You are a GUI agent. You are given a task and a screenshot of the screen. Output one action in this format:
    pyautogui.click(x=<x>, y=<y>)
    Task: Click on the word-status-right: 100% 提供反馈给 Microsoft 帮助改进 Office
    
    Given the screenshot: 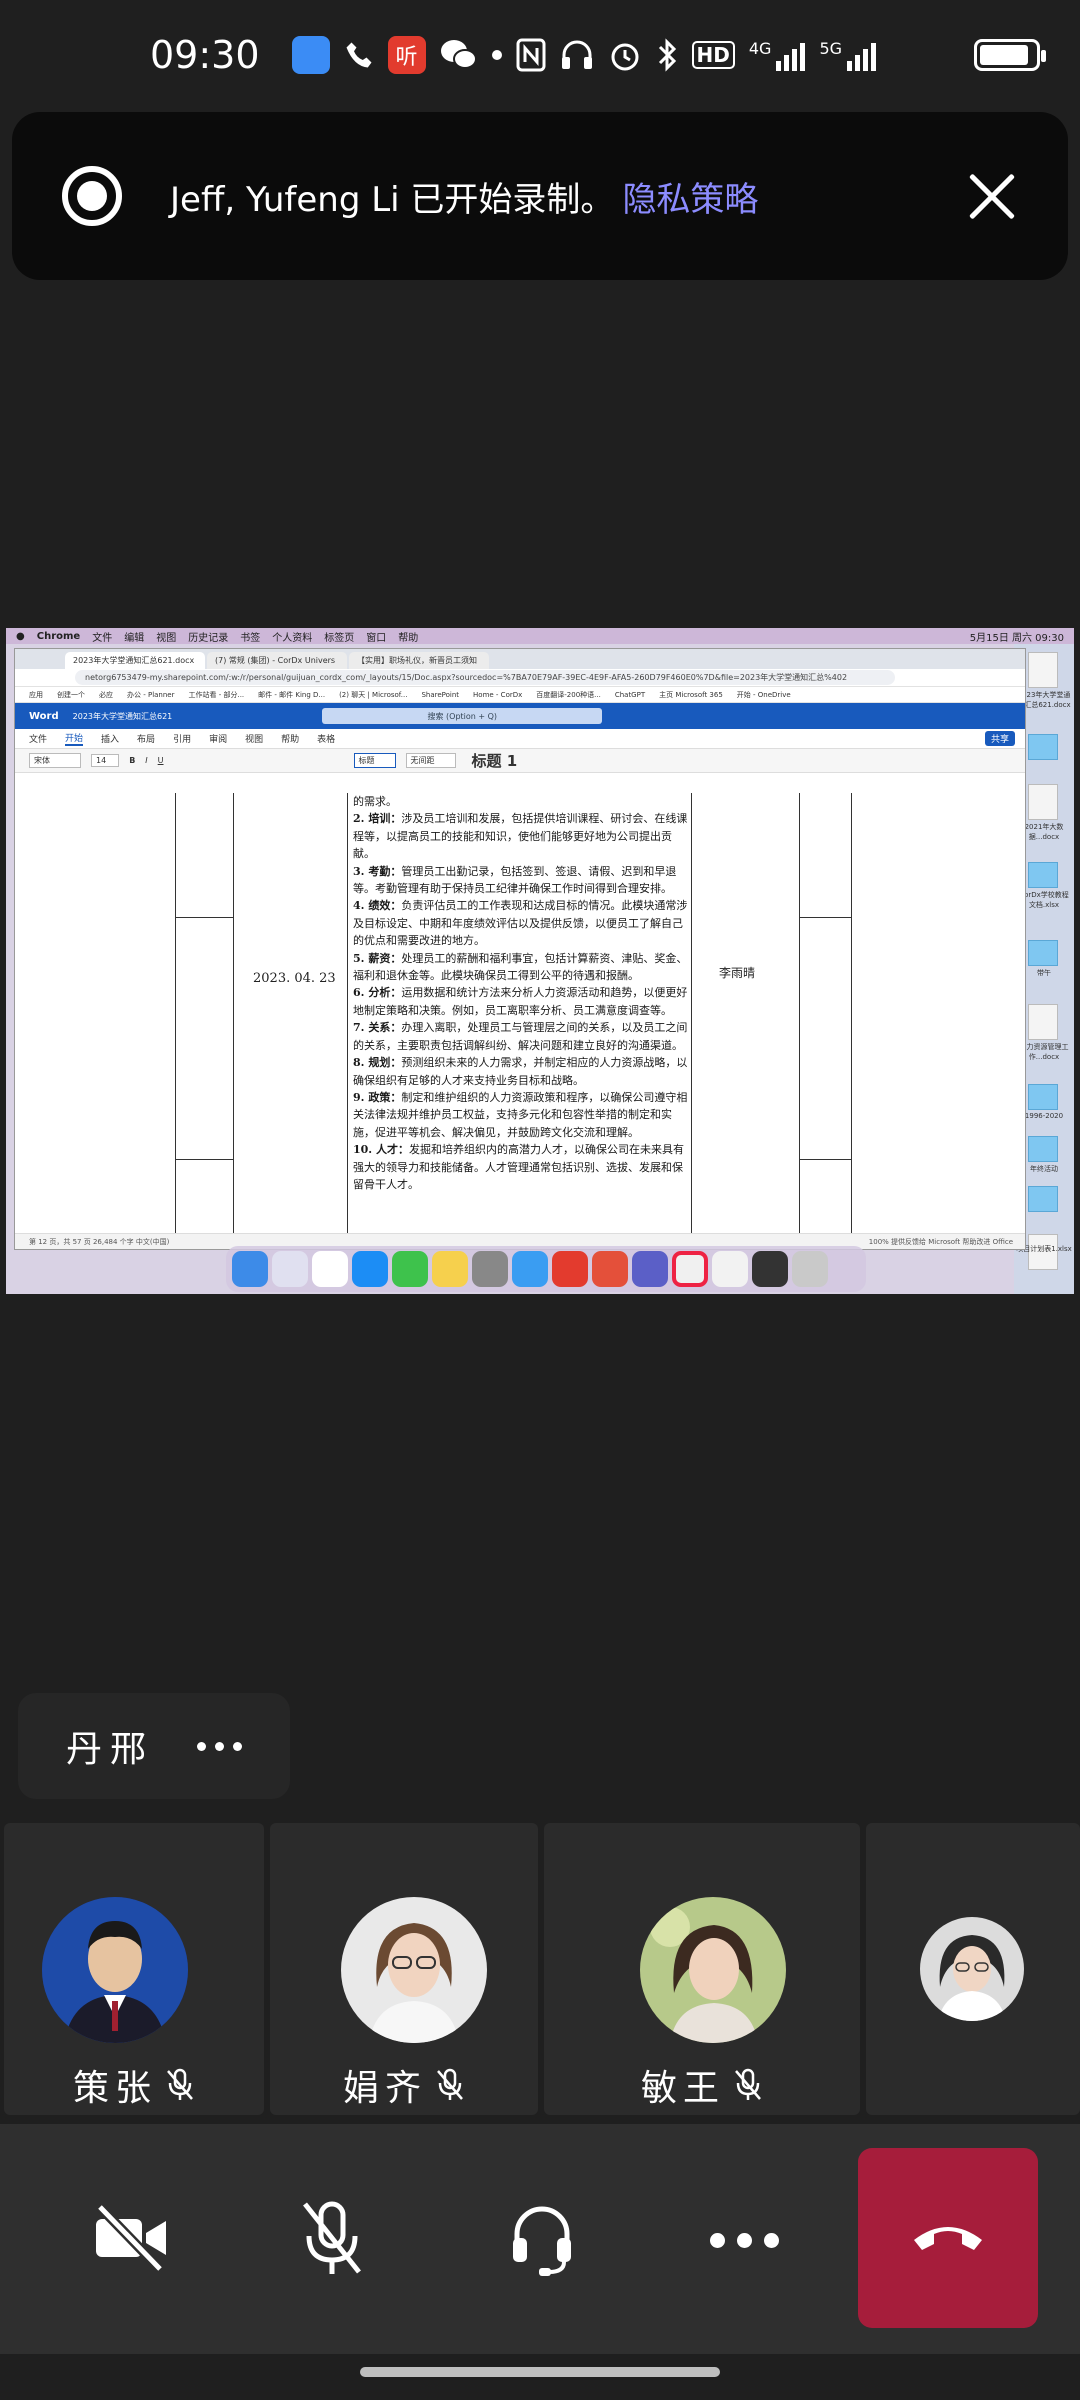 What is the action you would take?
    pyautogui.click(x=940, y=1241)
    